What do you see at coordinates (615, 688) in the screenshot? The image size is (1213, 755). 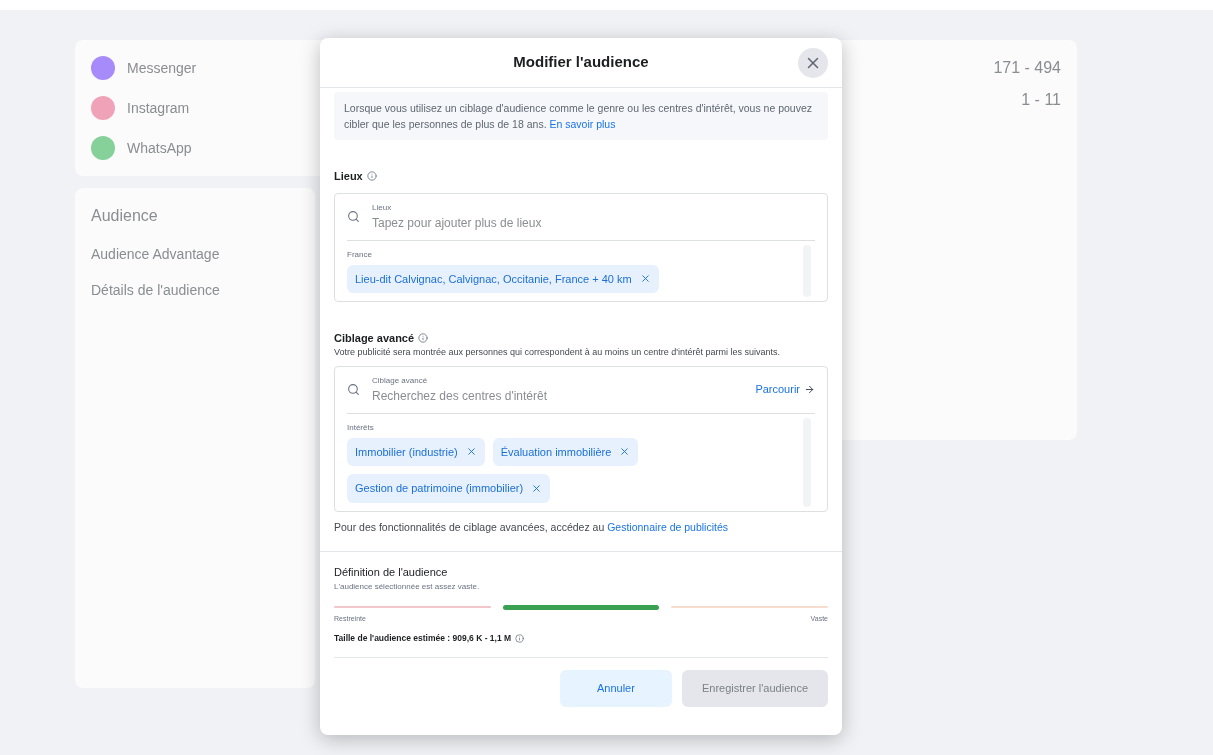 I see `cancel-button: Annuler` at bounding box center [615, 688].